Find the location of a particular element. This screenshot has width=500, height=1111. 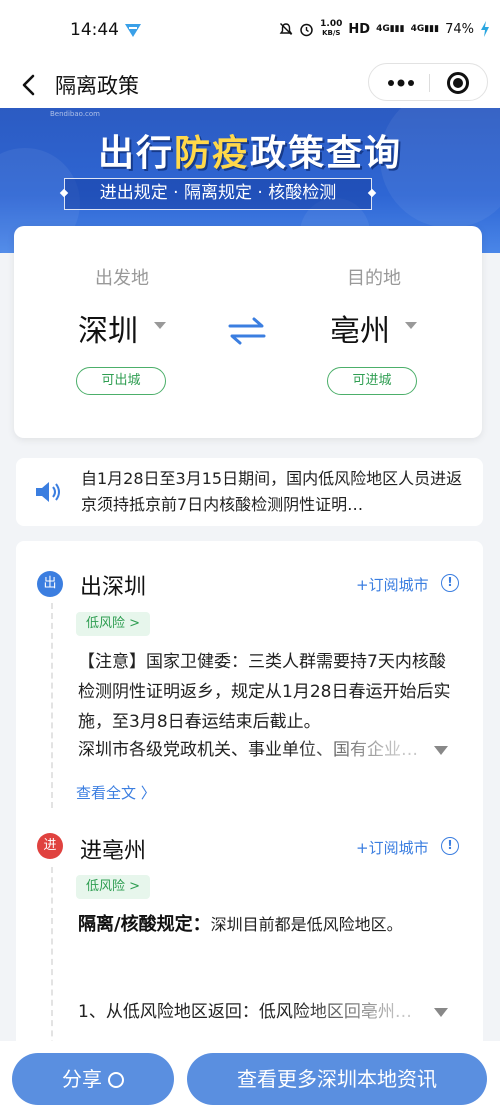

back-arrow-icon is located at coordinates (31, 85).